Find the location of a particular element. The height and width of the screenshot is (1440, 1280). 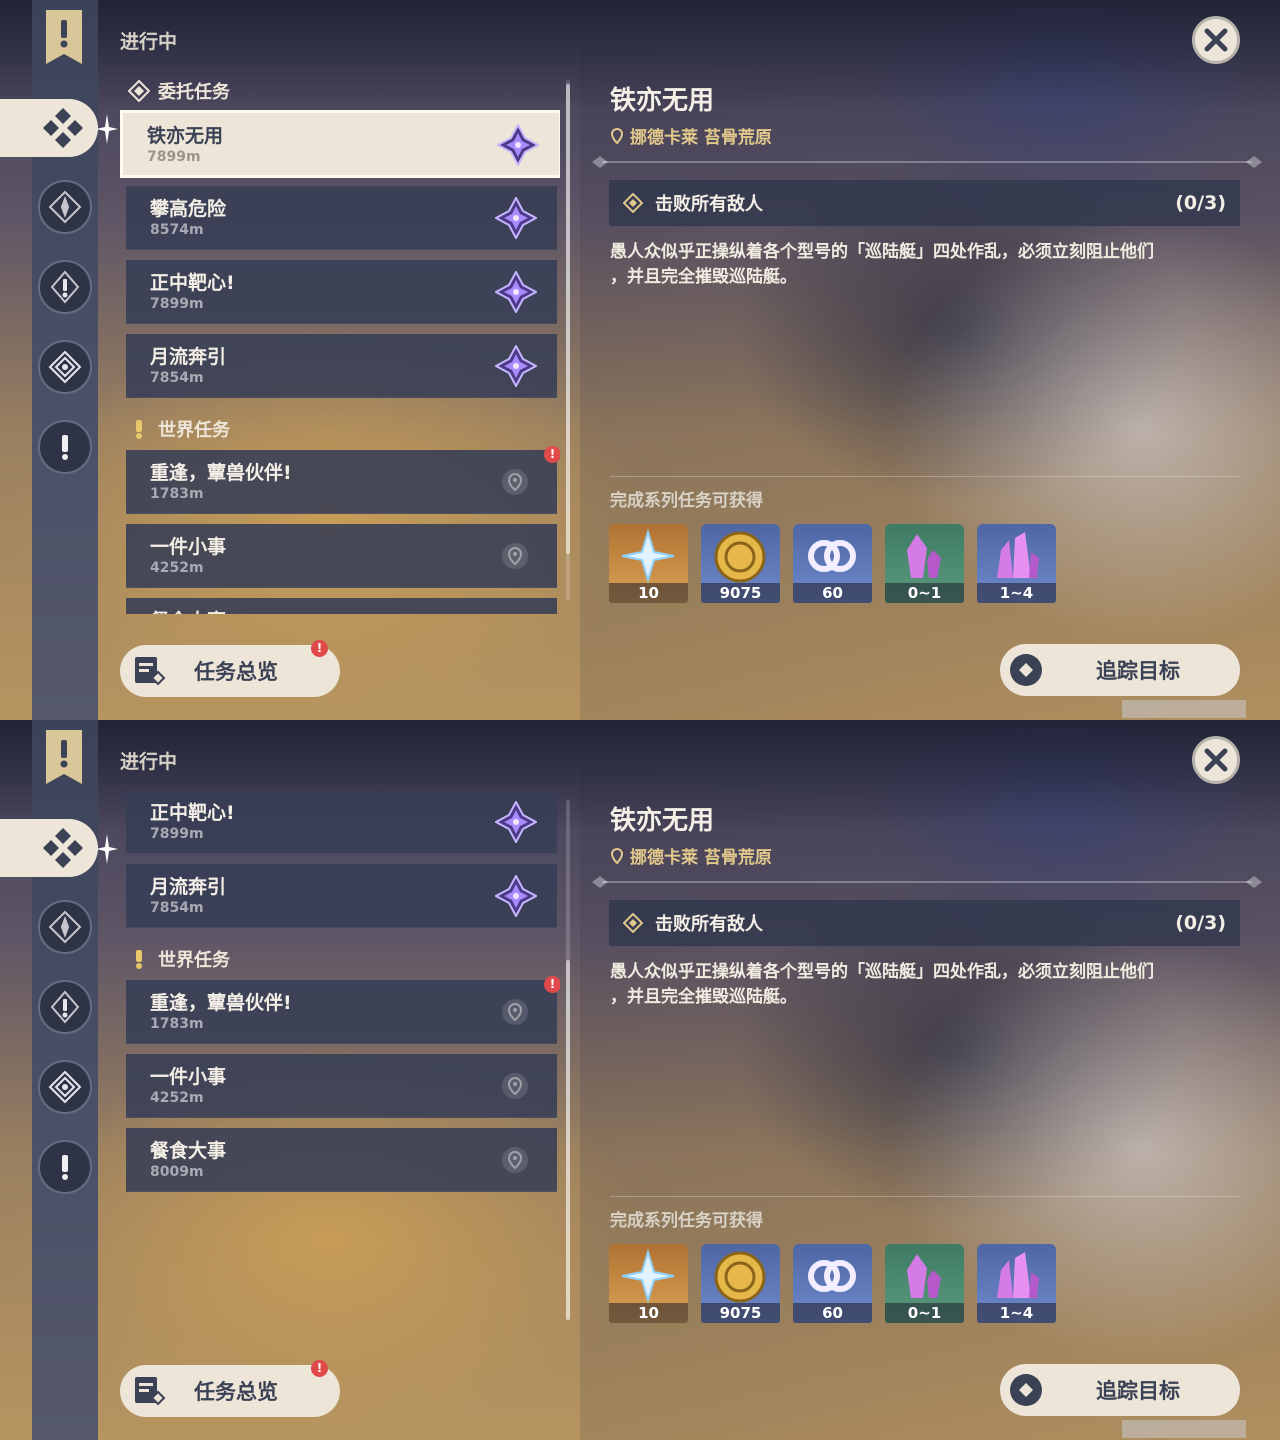

quest-name: 餐食大事 is located at coordinates (188, 610).